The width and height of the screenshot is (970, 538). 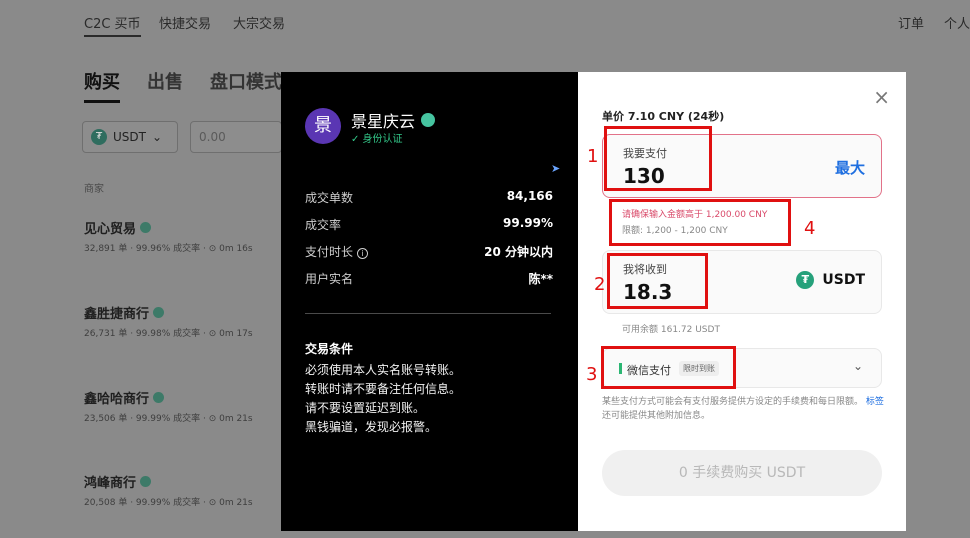 What do you see at coordinates (377, 139) in the screenshot?
I see `identity-verified-label: ✓ 身份认证` at bounding box center [377, 139].